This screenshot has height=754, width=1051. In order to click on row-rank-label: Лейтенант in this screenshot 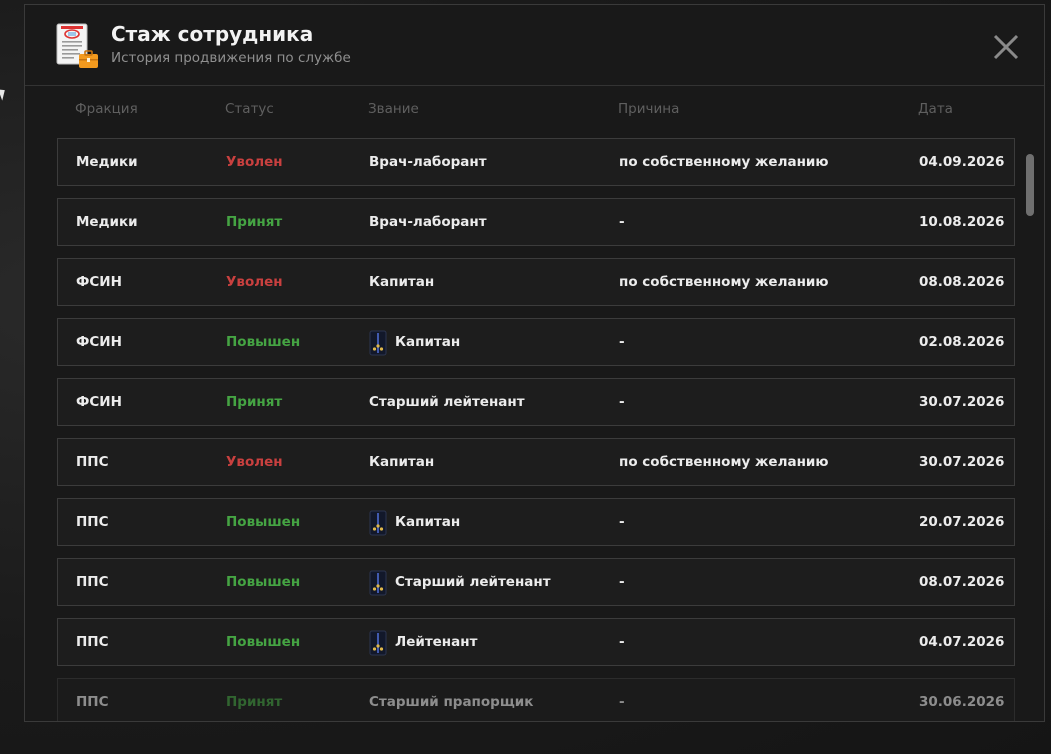, I will do `click(436, 642)`.